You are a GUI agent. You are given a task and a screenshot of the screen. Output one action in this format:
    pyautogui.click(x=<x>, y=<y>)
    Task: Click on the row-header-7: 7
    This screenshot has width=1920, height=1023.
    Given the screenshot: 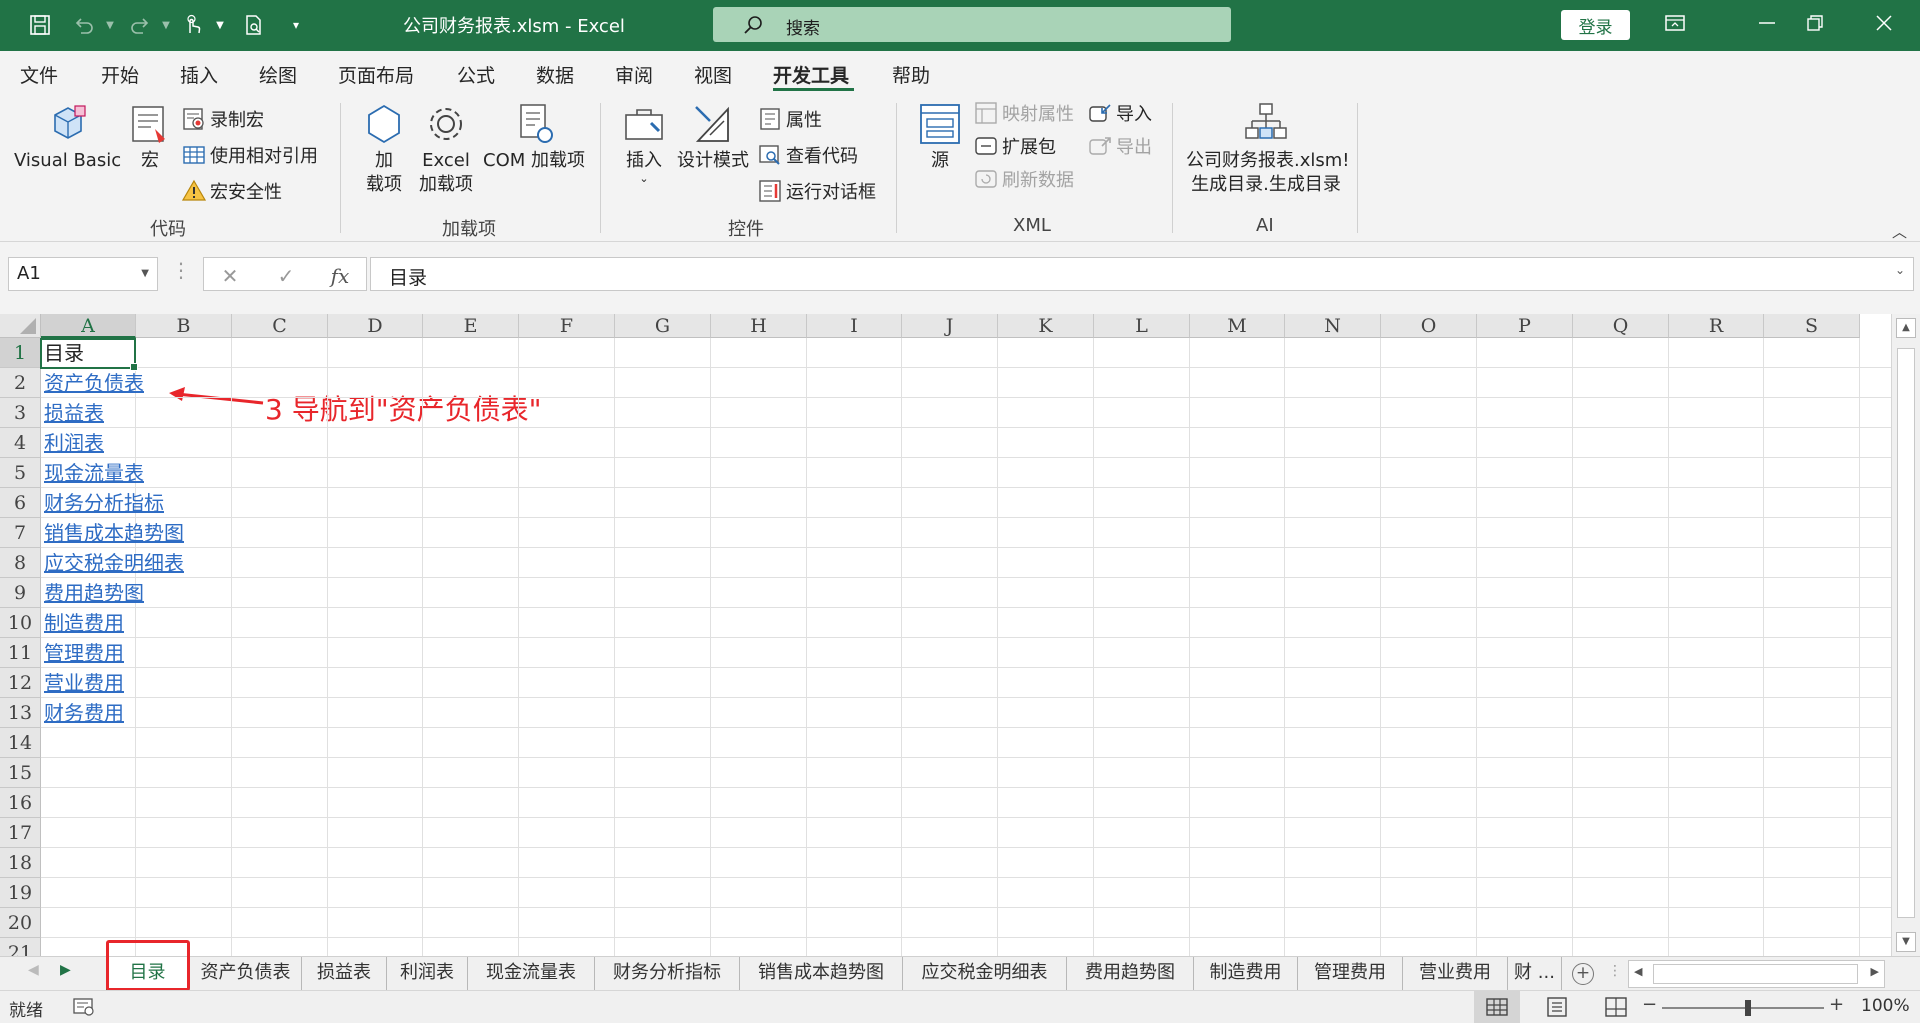 What is the action you would take?
    pyautogui.click(x=20, y=533)
    